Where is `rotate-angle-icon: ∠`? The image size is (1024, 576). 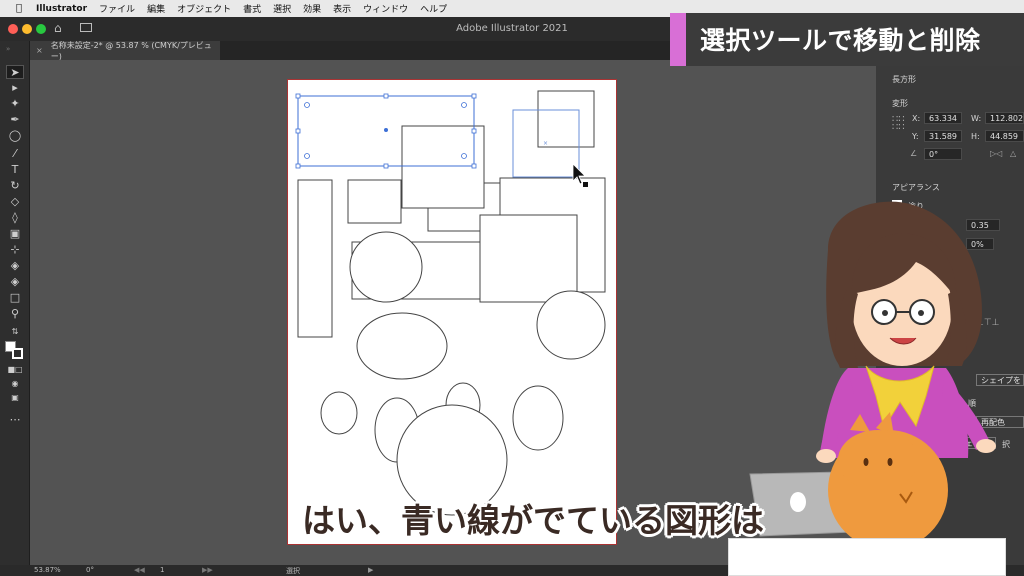 rotate-angle-icon: ∠ is located at coordinates (914, 153).